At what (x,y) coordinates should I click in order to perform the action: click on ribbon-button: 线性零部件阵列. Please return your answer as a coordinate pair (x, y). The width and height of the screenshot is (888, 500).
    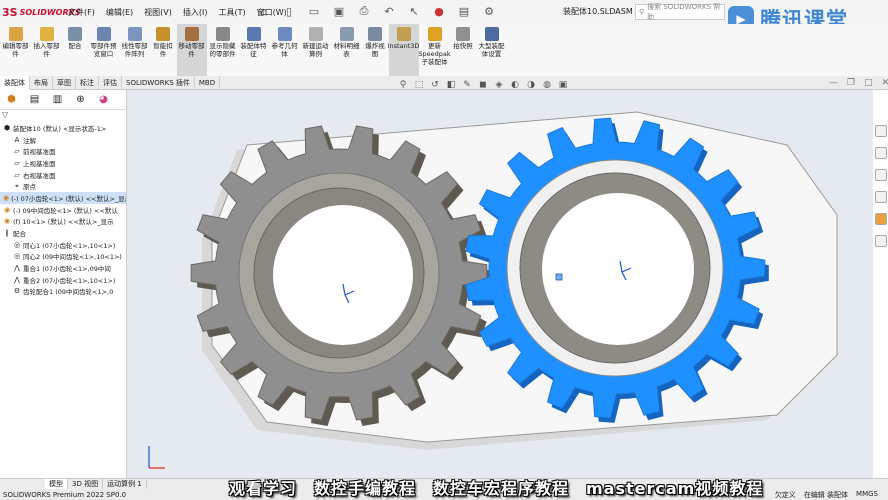
    Looking at the image, I should click on (135, 50).